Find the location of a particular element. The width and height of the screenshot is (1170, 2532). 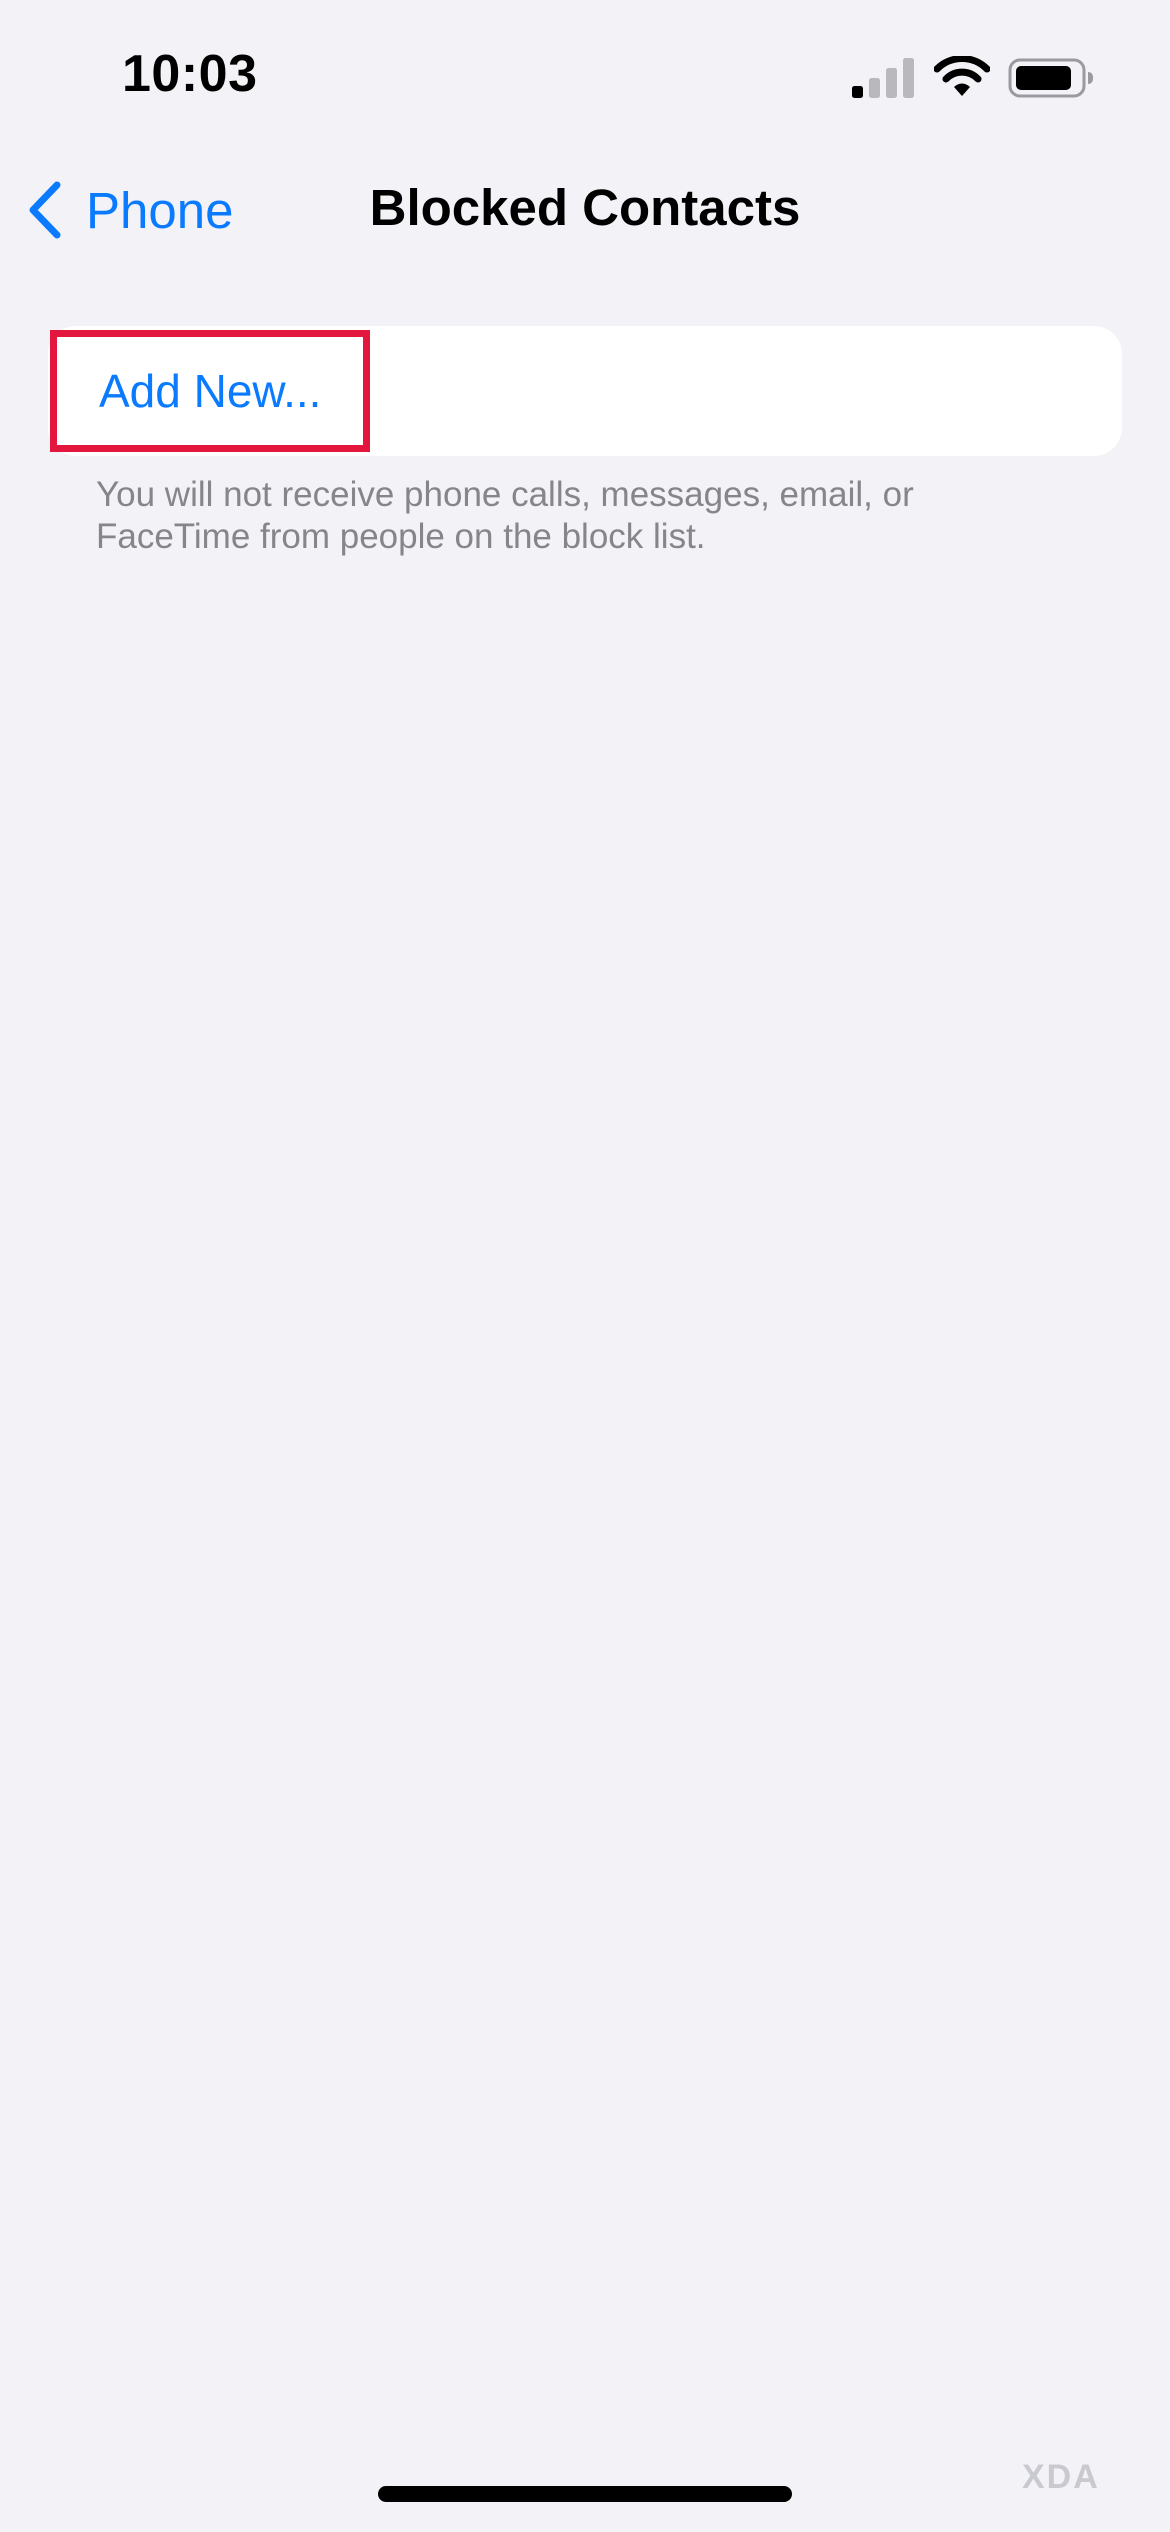

navigation-bar: Phone Blocked Contacts is located at coordinates (585, 210).